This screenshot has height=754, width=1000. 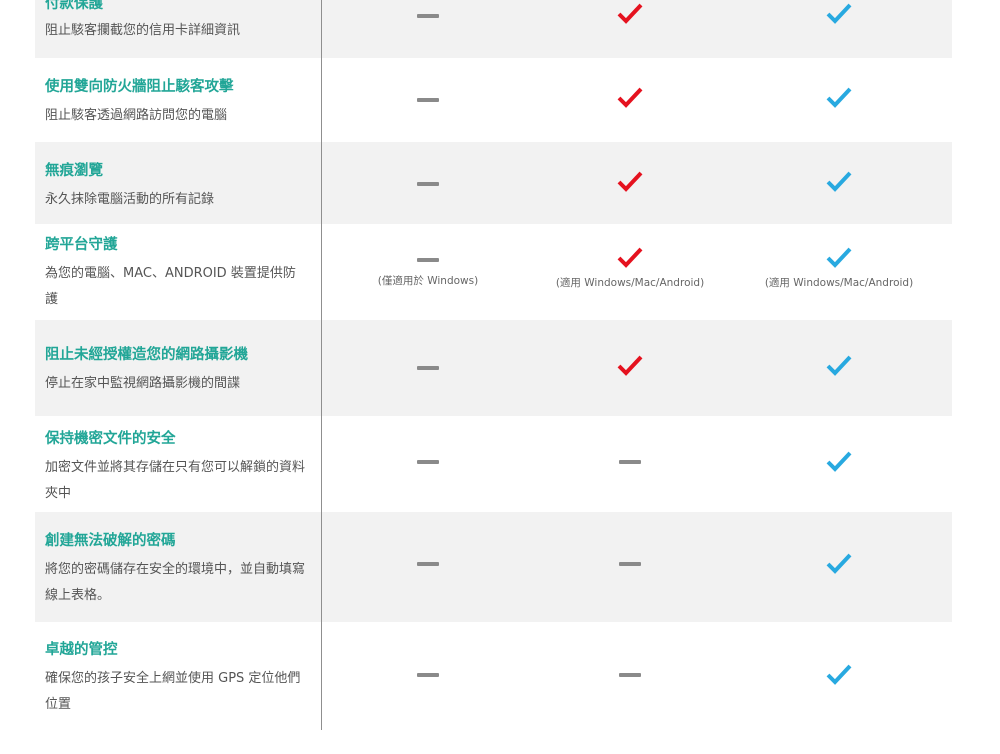 I want to click on feature-description: 跨平台守護 為您的電腦、MAC、ANDROID 裝置提供防護, so click(x=180, y=274).